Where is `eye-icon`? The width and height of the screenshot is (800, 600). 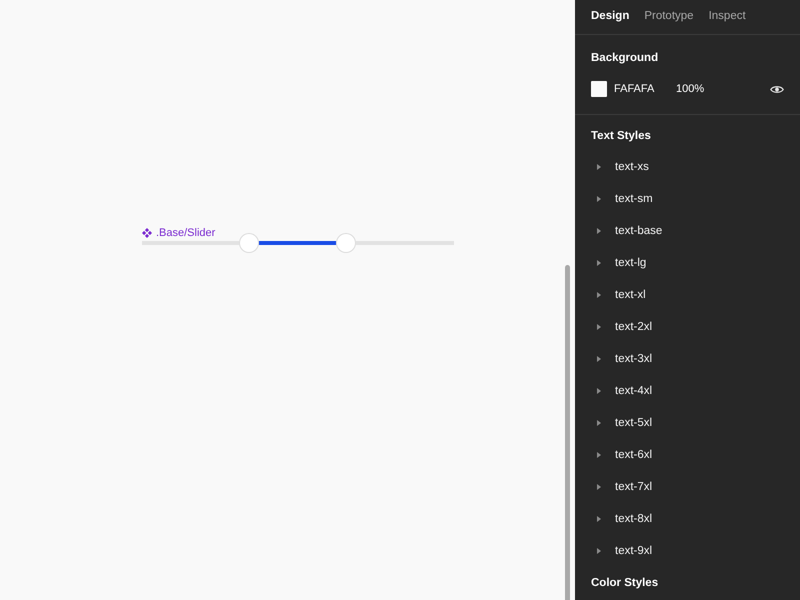 eye-icon is located at coordinates (777, 89).